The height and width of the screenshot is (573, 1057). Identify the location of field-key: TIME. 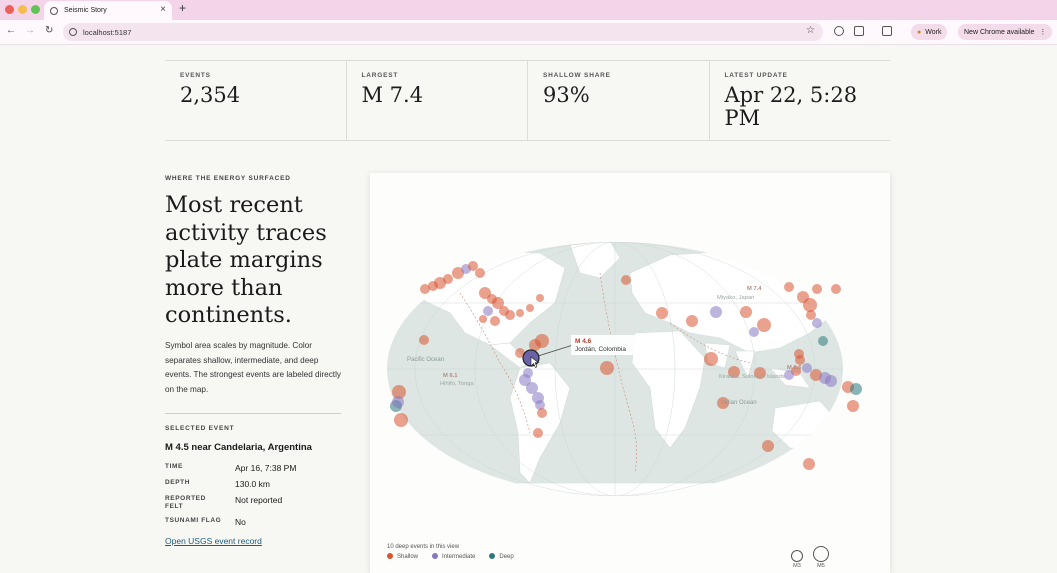
(174, 466).